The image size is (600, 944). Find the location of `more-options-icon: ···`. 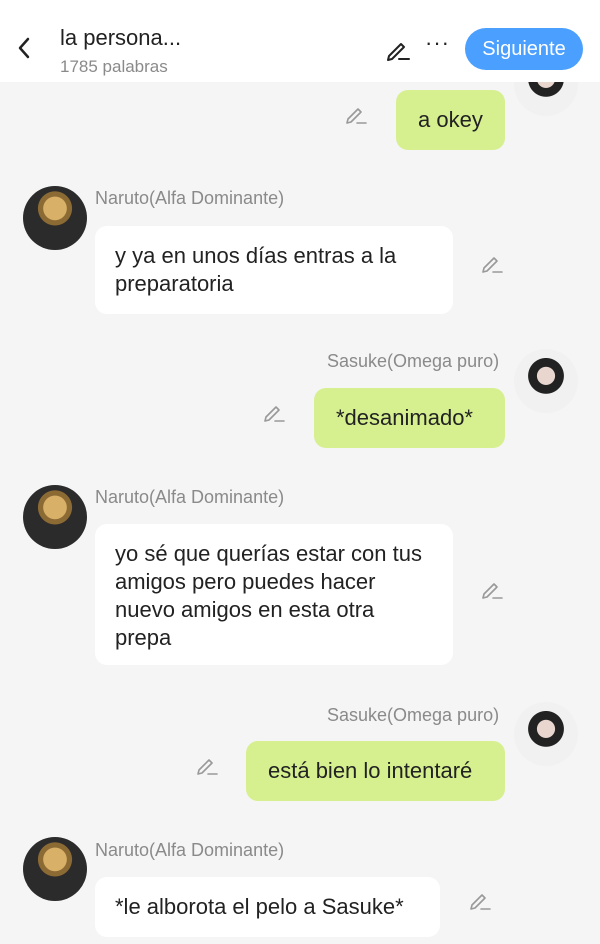

more-options-icon: ··· is located at coordinates (437, 43).